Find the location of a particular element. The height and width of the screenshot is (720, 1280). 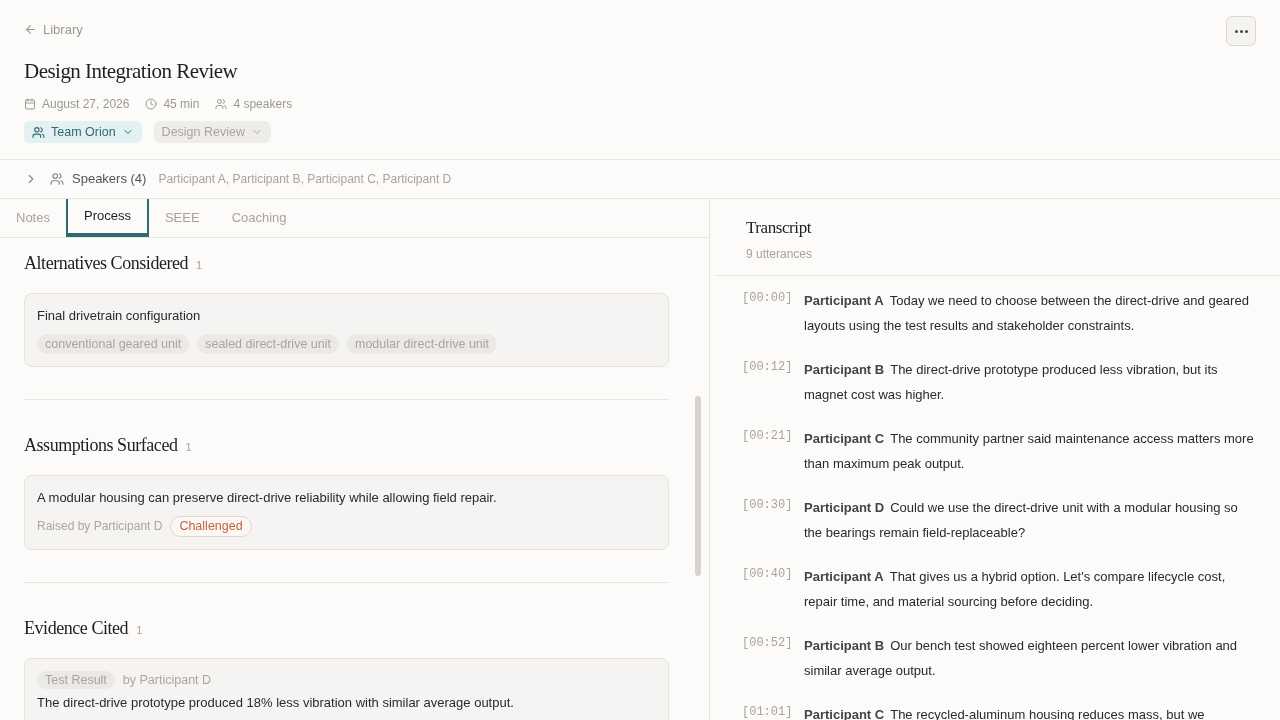

tag-dropdown: Team Orion is located at coordinates (83, 132).